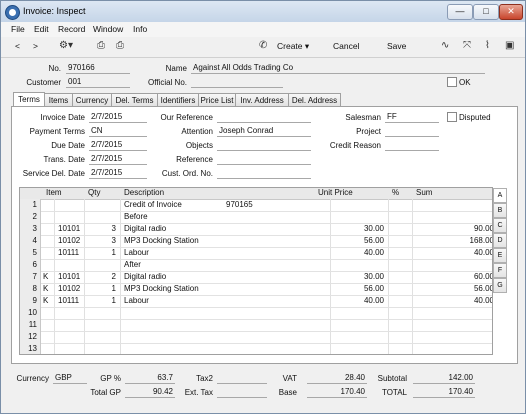  I want to click on official-no-field, so click(237, 82).